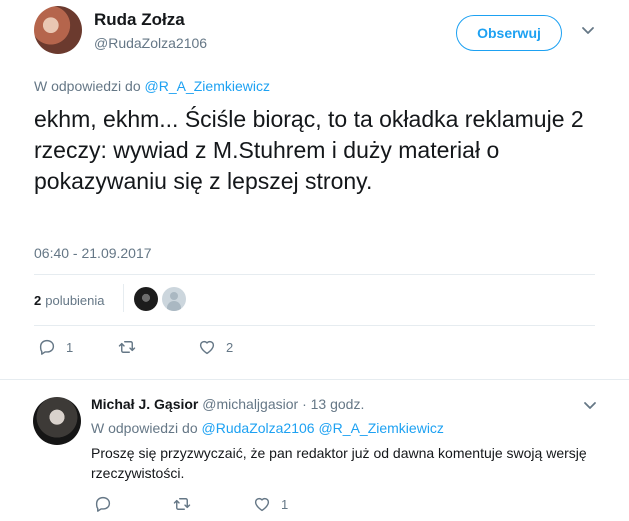  What do you see at coordinates (139, 20) in the screenshot?
I see `author-name: Ruda Zołza` at bounding box center [139, 20].